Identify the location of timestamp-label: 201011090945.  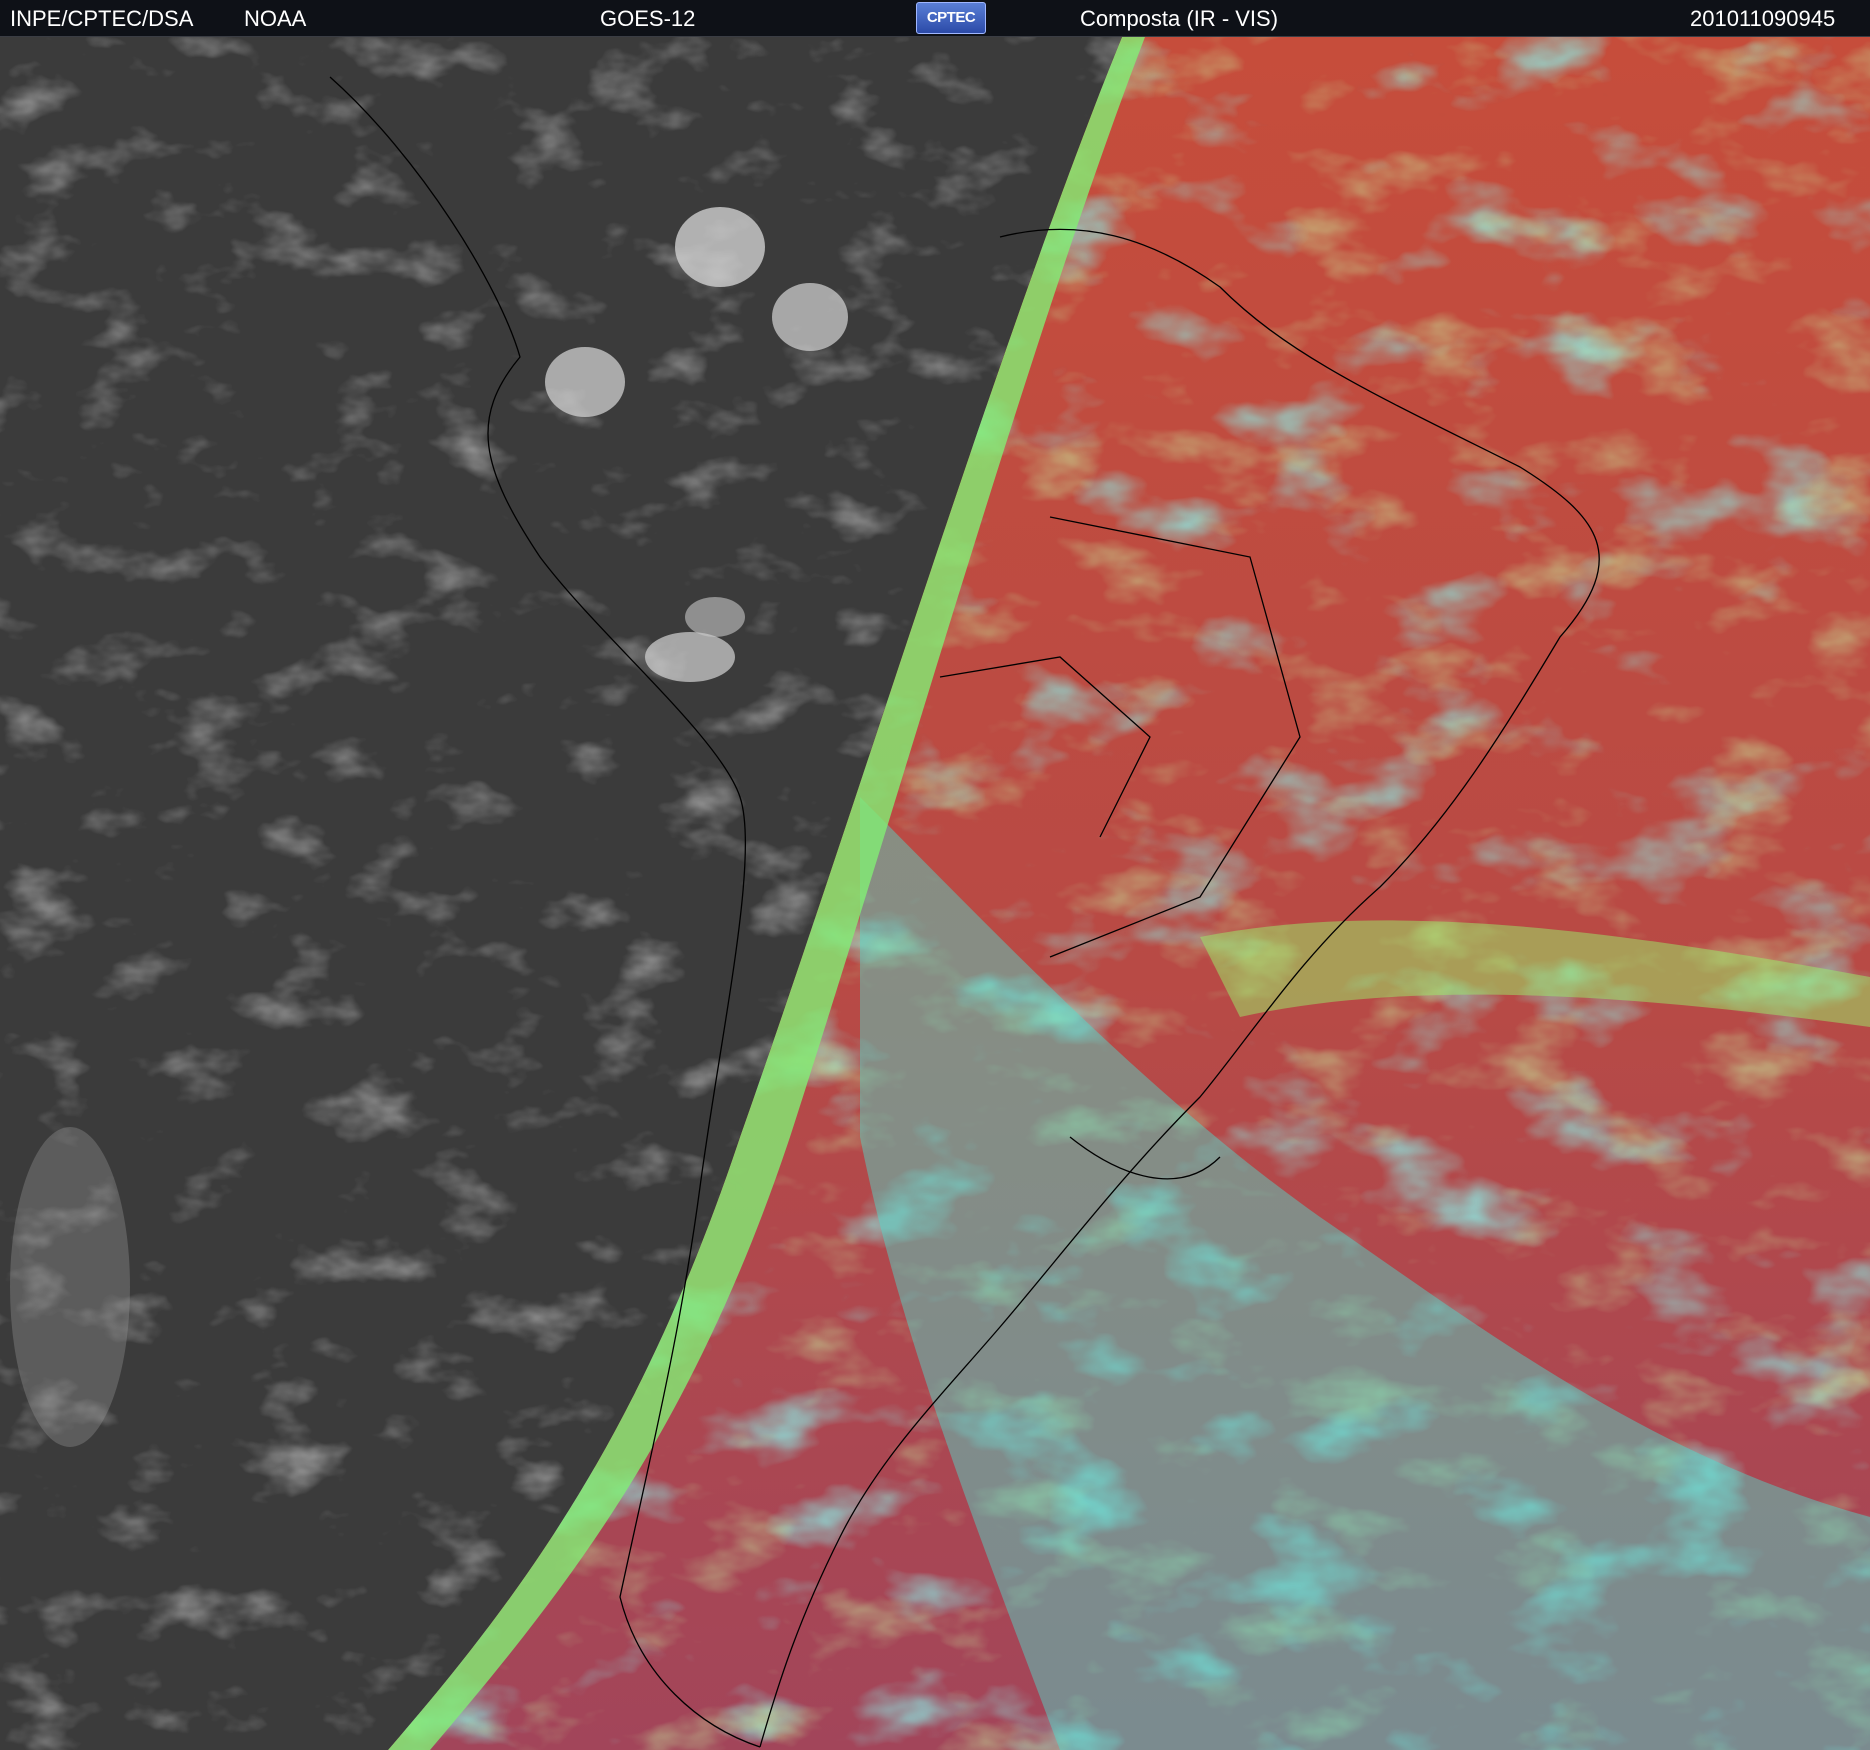
(1763, 18).